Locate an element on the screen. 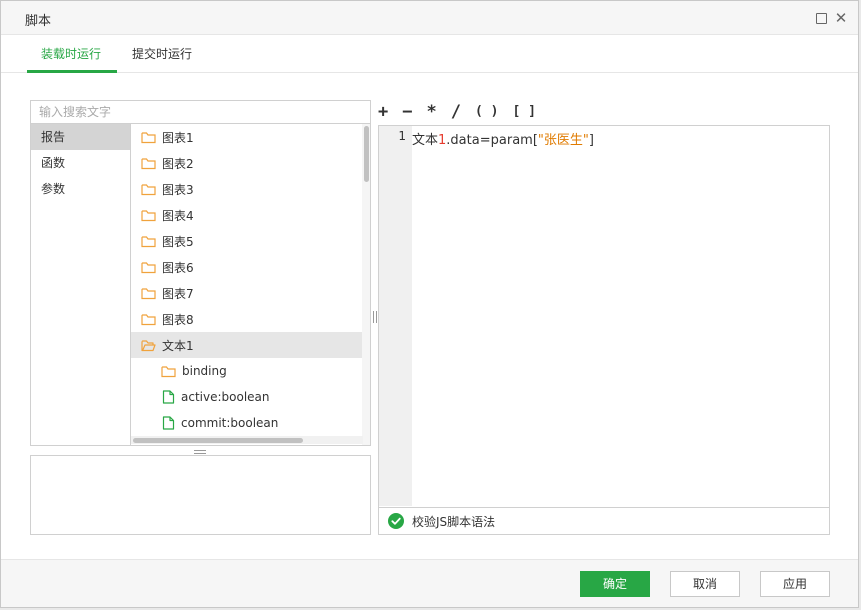  folder-open-icon is located at coordinates (148, 345).